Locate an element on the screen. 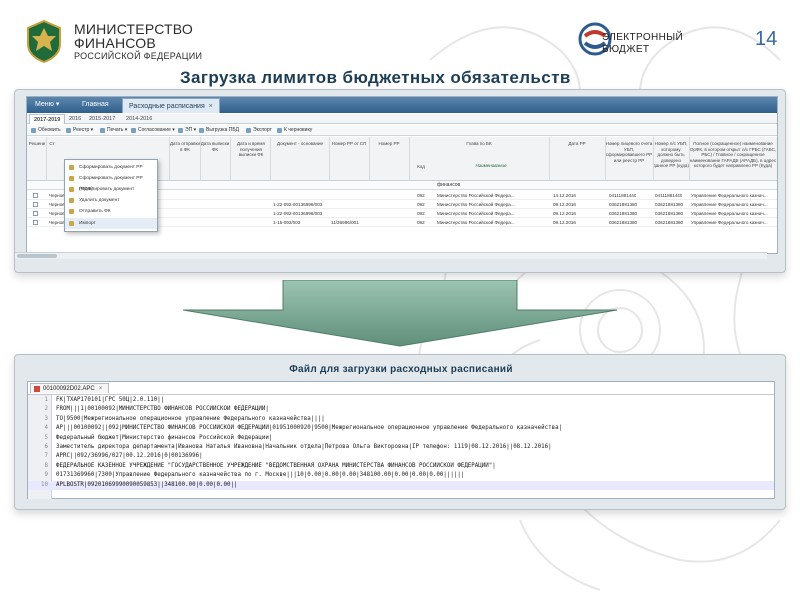  col-header-date-sent-fk: Дата отправки в ФК is located at coordinates (185, 146).